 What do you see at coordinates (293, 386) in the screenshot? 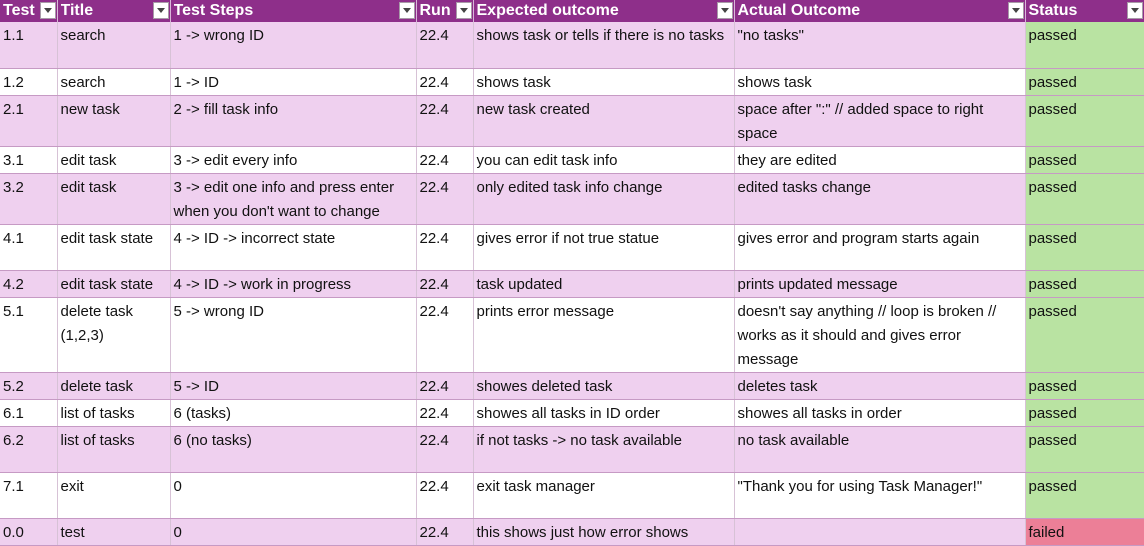
I see `test-steps-cell: 5 -> ID` at bounding box center [293, 386].